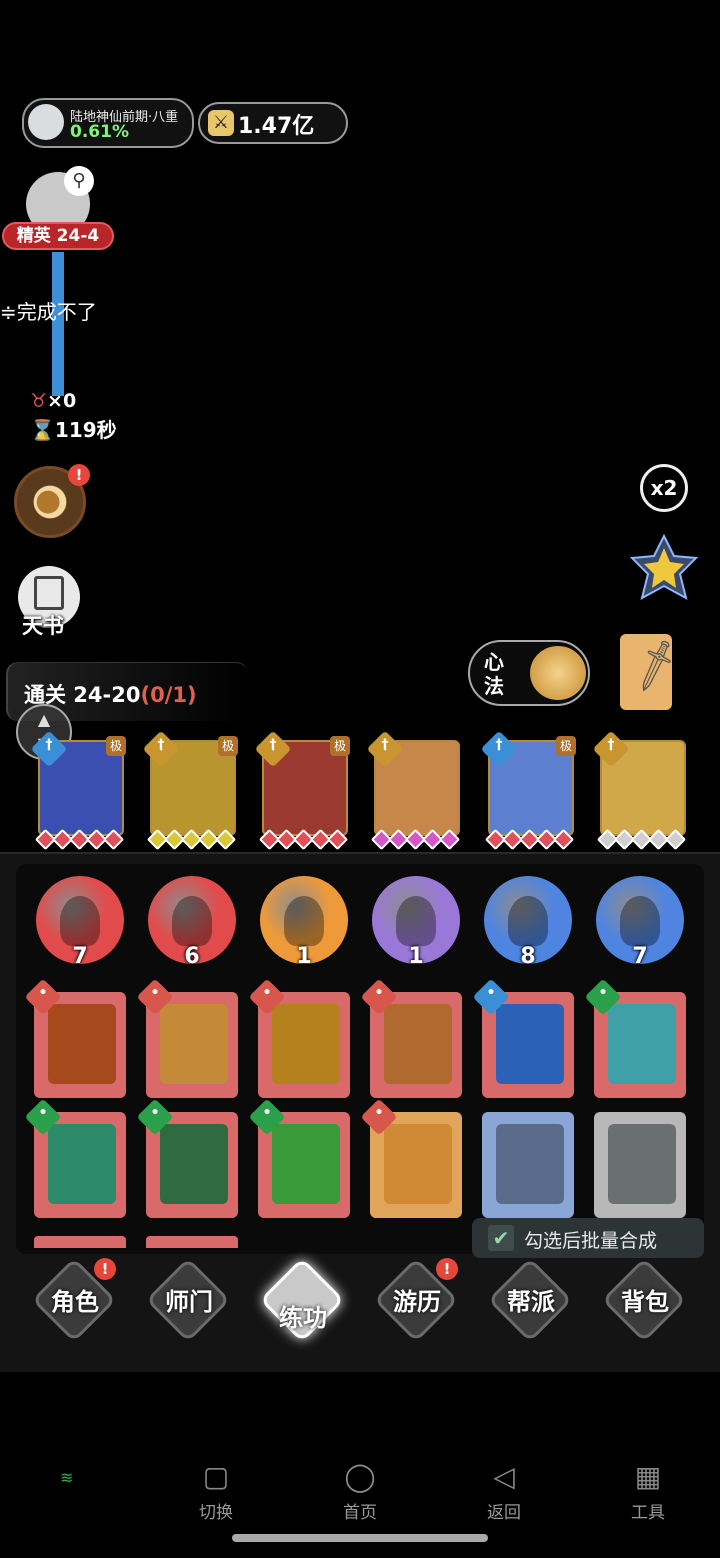 The image size is (720, 1558). Describe the element at coordinates (216, 1496) in the screenshot. I see `system-nav-切换: ▢ 切换` at that location.